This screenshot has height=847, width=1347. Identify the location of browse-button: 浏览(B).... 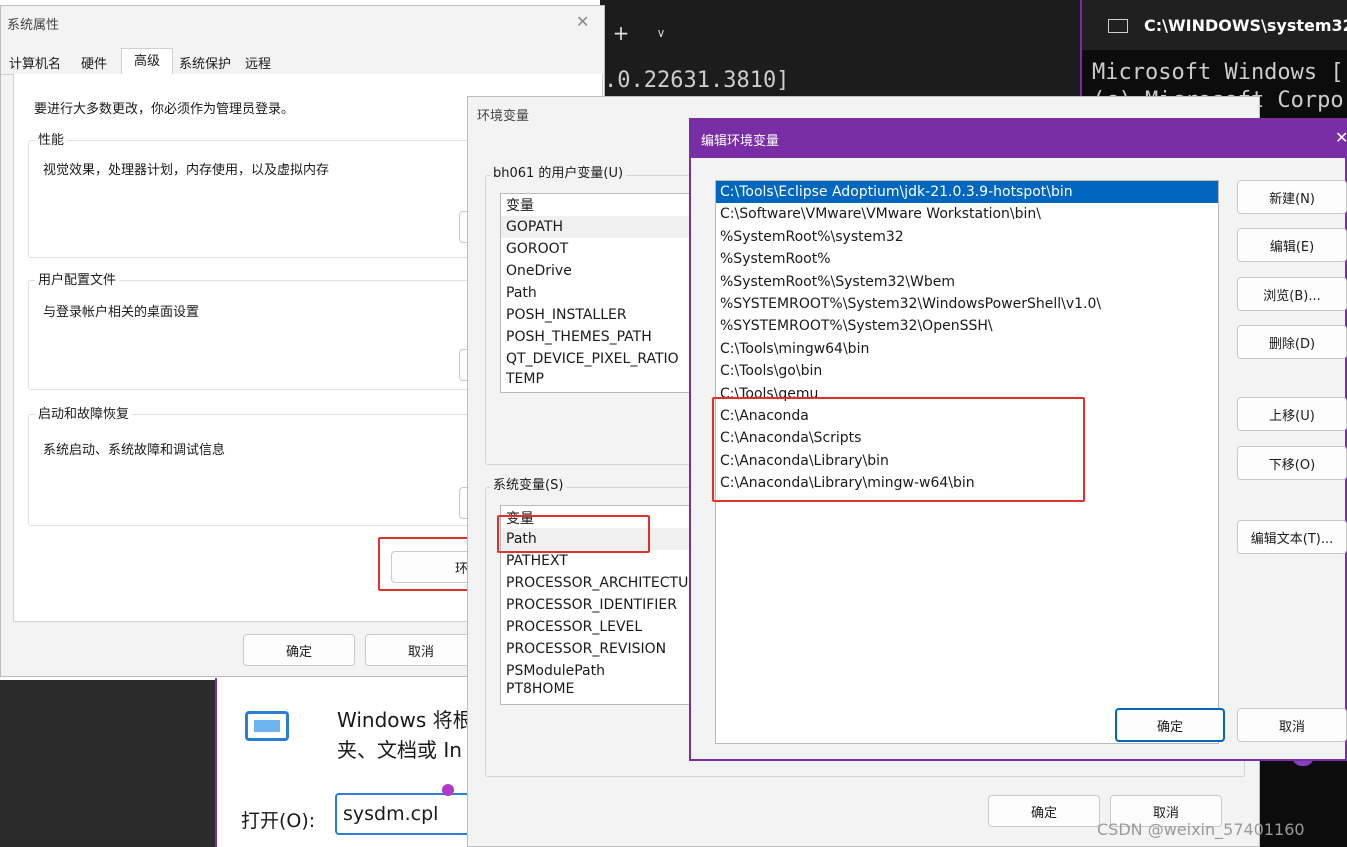
(1292, 294).